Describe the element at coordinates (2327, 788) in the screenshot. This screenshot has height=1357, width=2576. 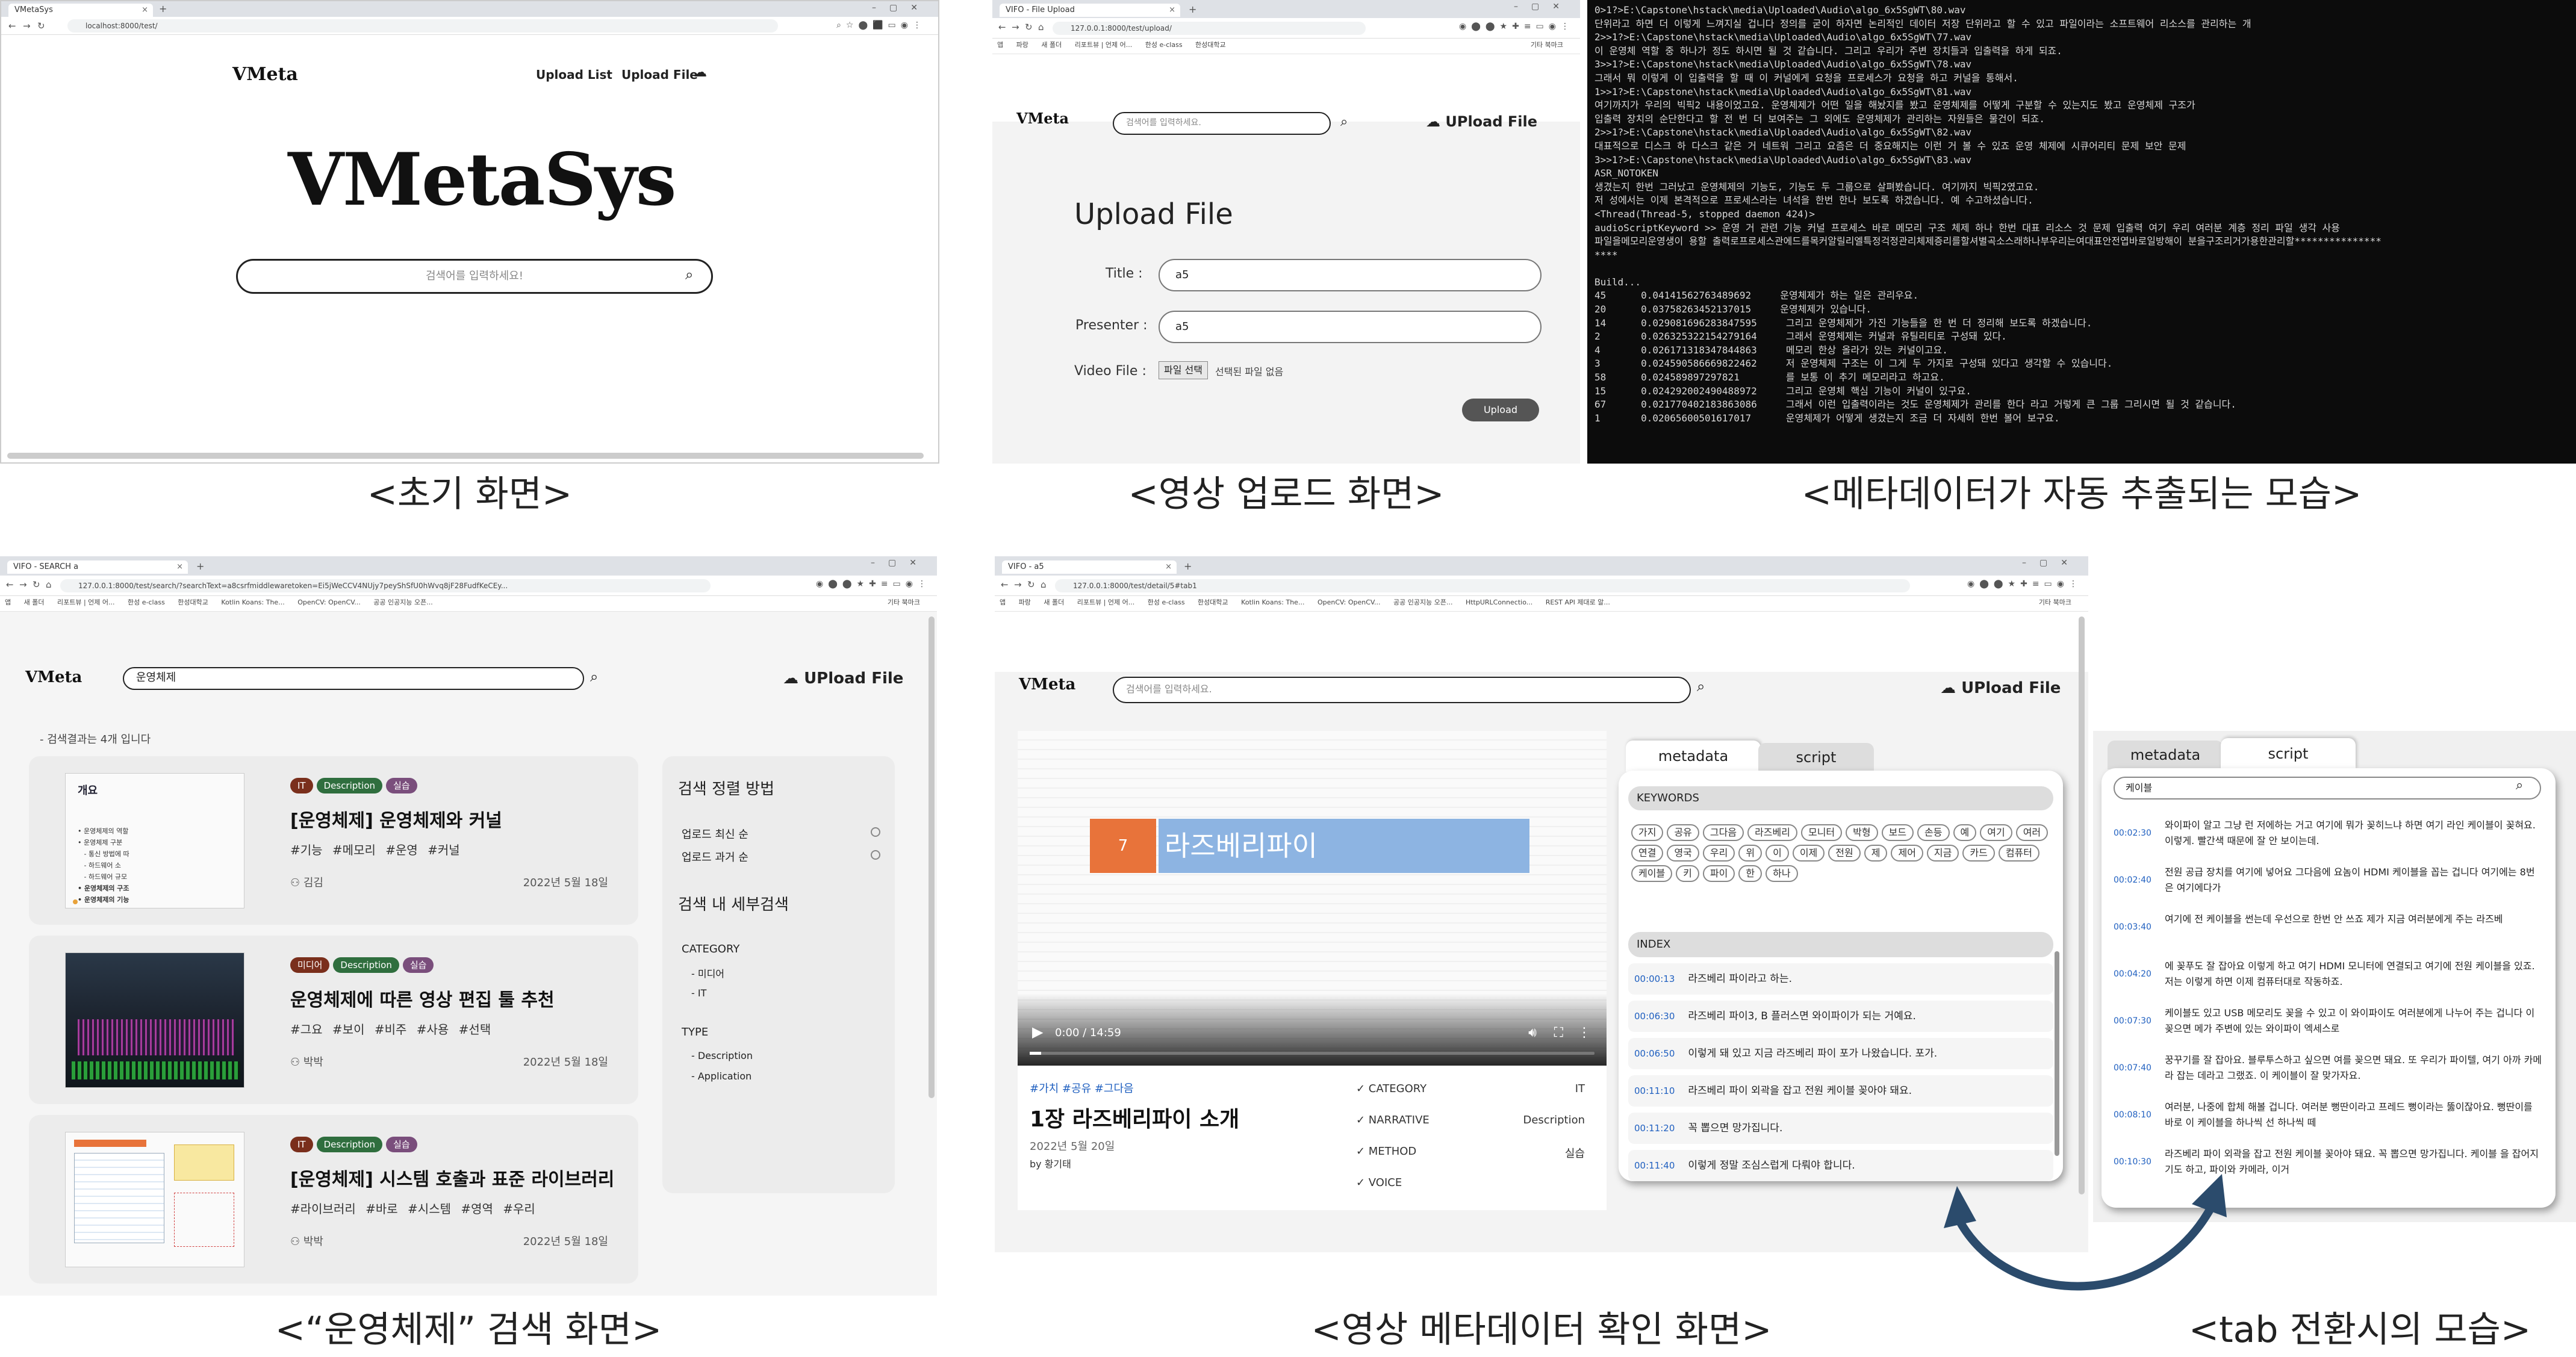
I see `script-search-input: 케이블` at that location.